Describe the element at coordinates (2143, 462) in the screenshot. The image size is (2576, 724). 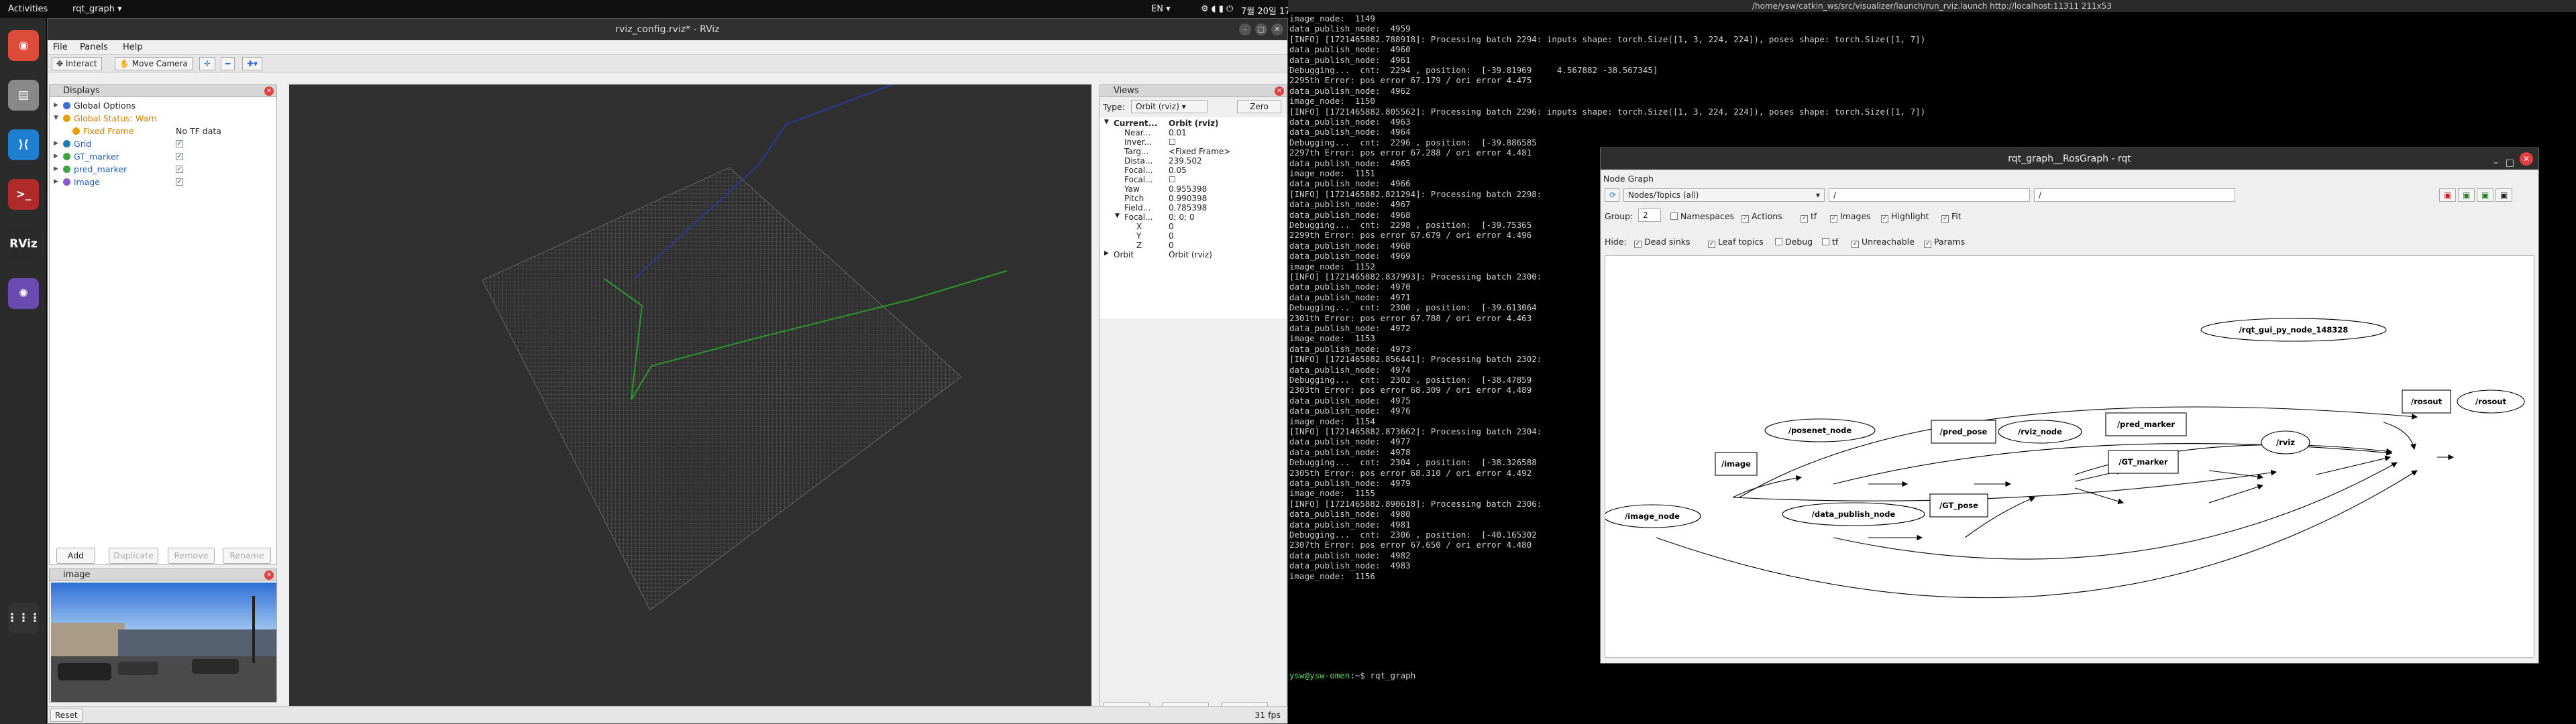
I see `topic-gt-marker: /GT_marker` at that location.